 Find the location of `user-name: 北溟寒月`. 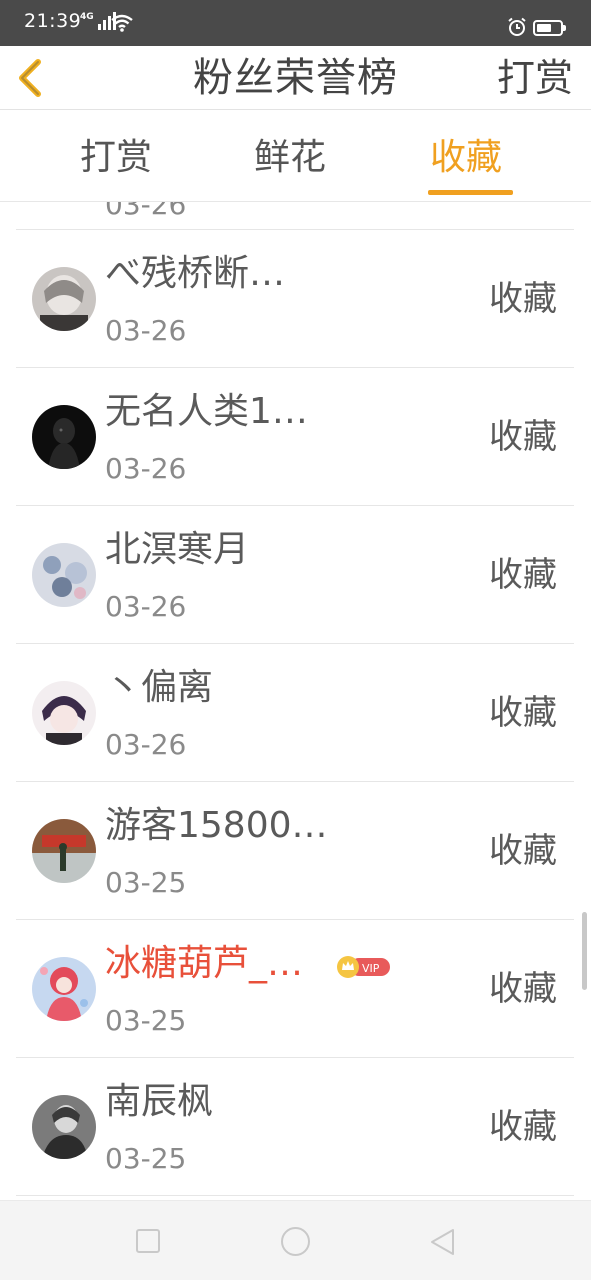

user-name: 北溟寒月 is located at coordinates (177, 549).